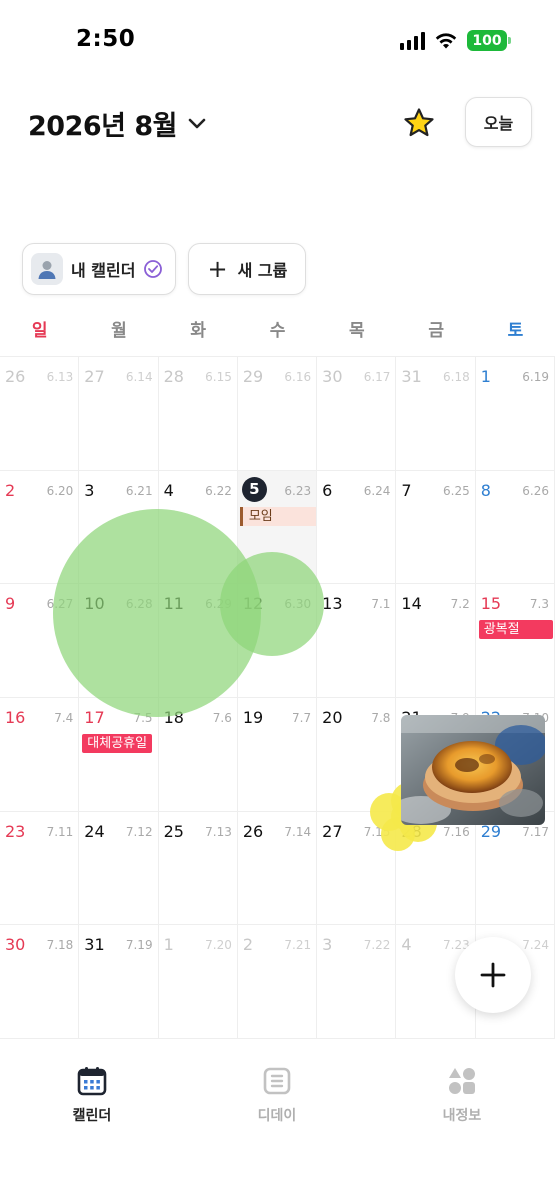 The image size is (555, 1200). Describe the element at coordinates (40, 755) in the screenshot. I see `calendar-day-cell: 16 7.4` at that location.